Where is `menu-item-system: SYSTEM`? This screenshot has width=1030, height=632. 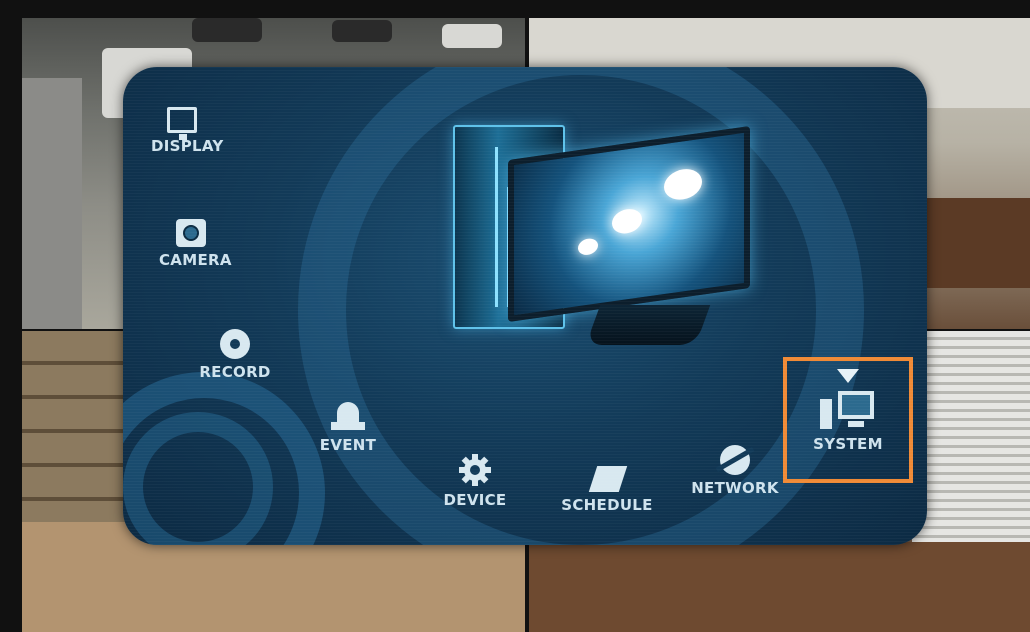 menu-item-system: SYSTEM is located at coordinates (848, 411).